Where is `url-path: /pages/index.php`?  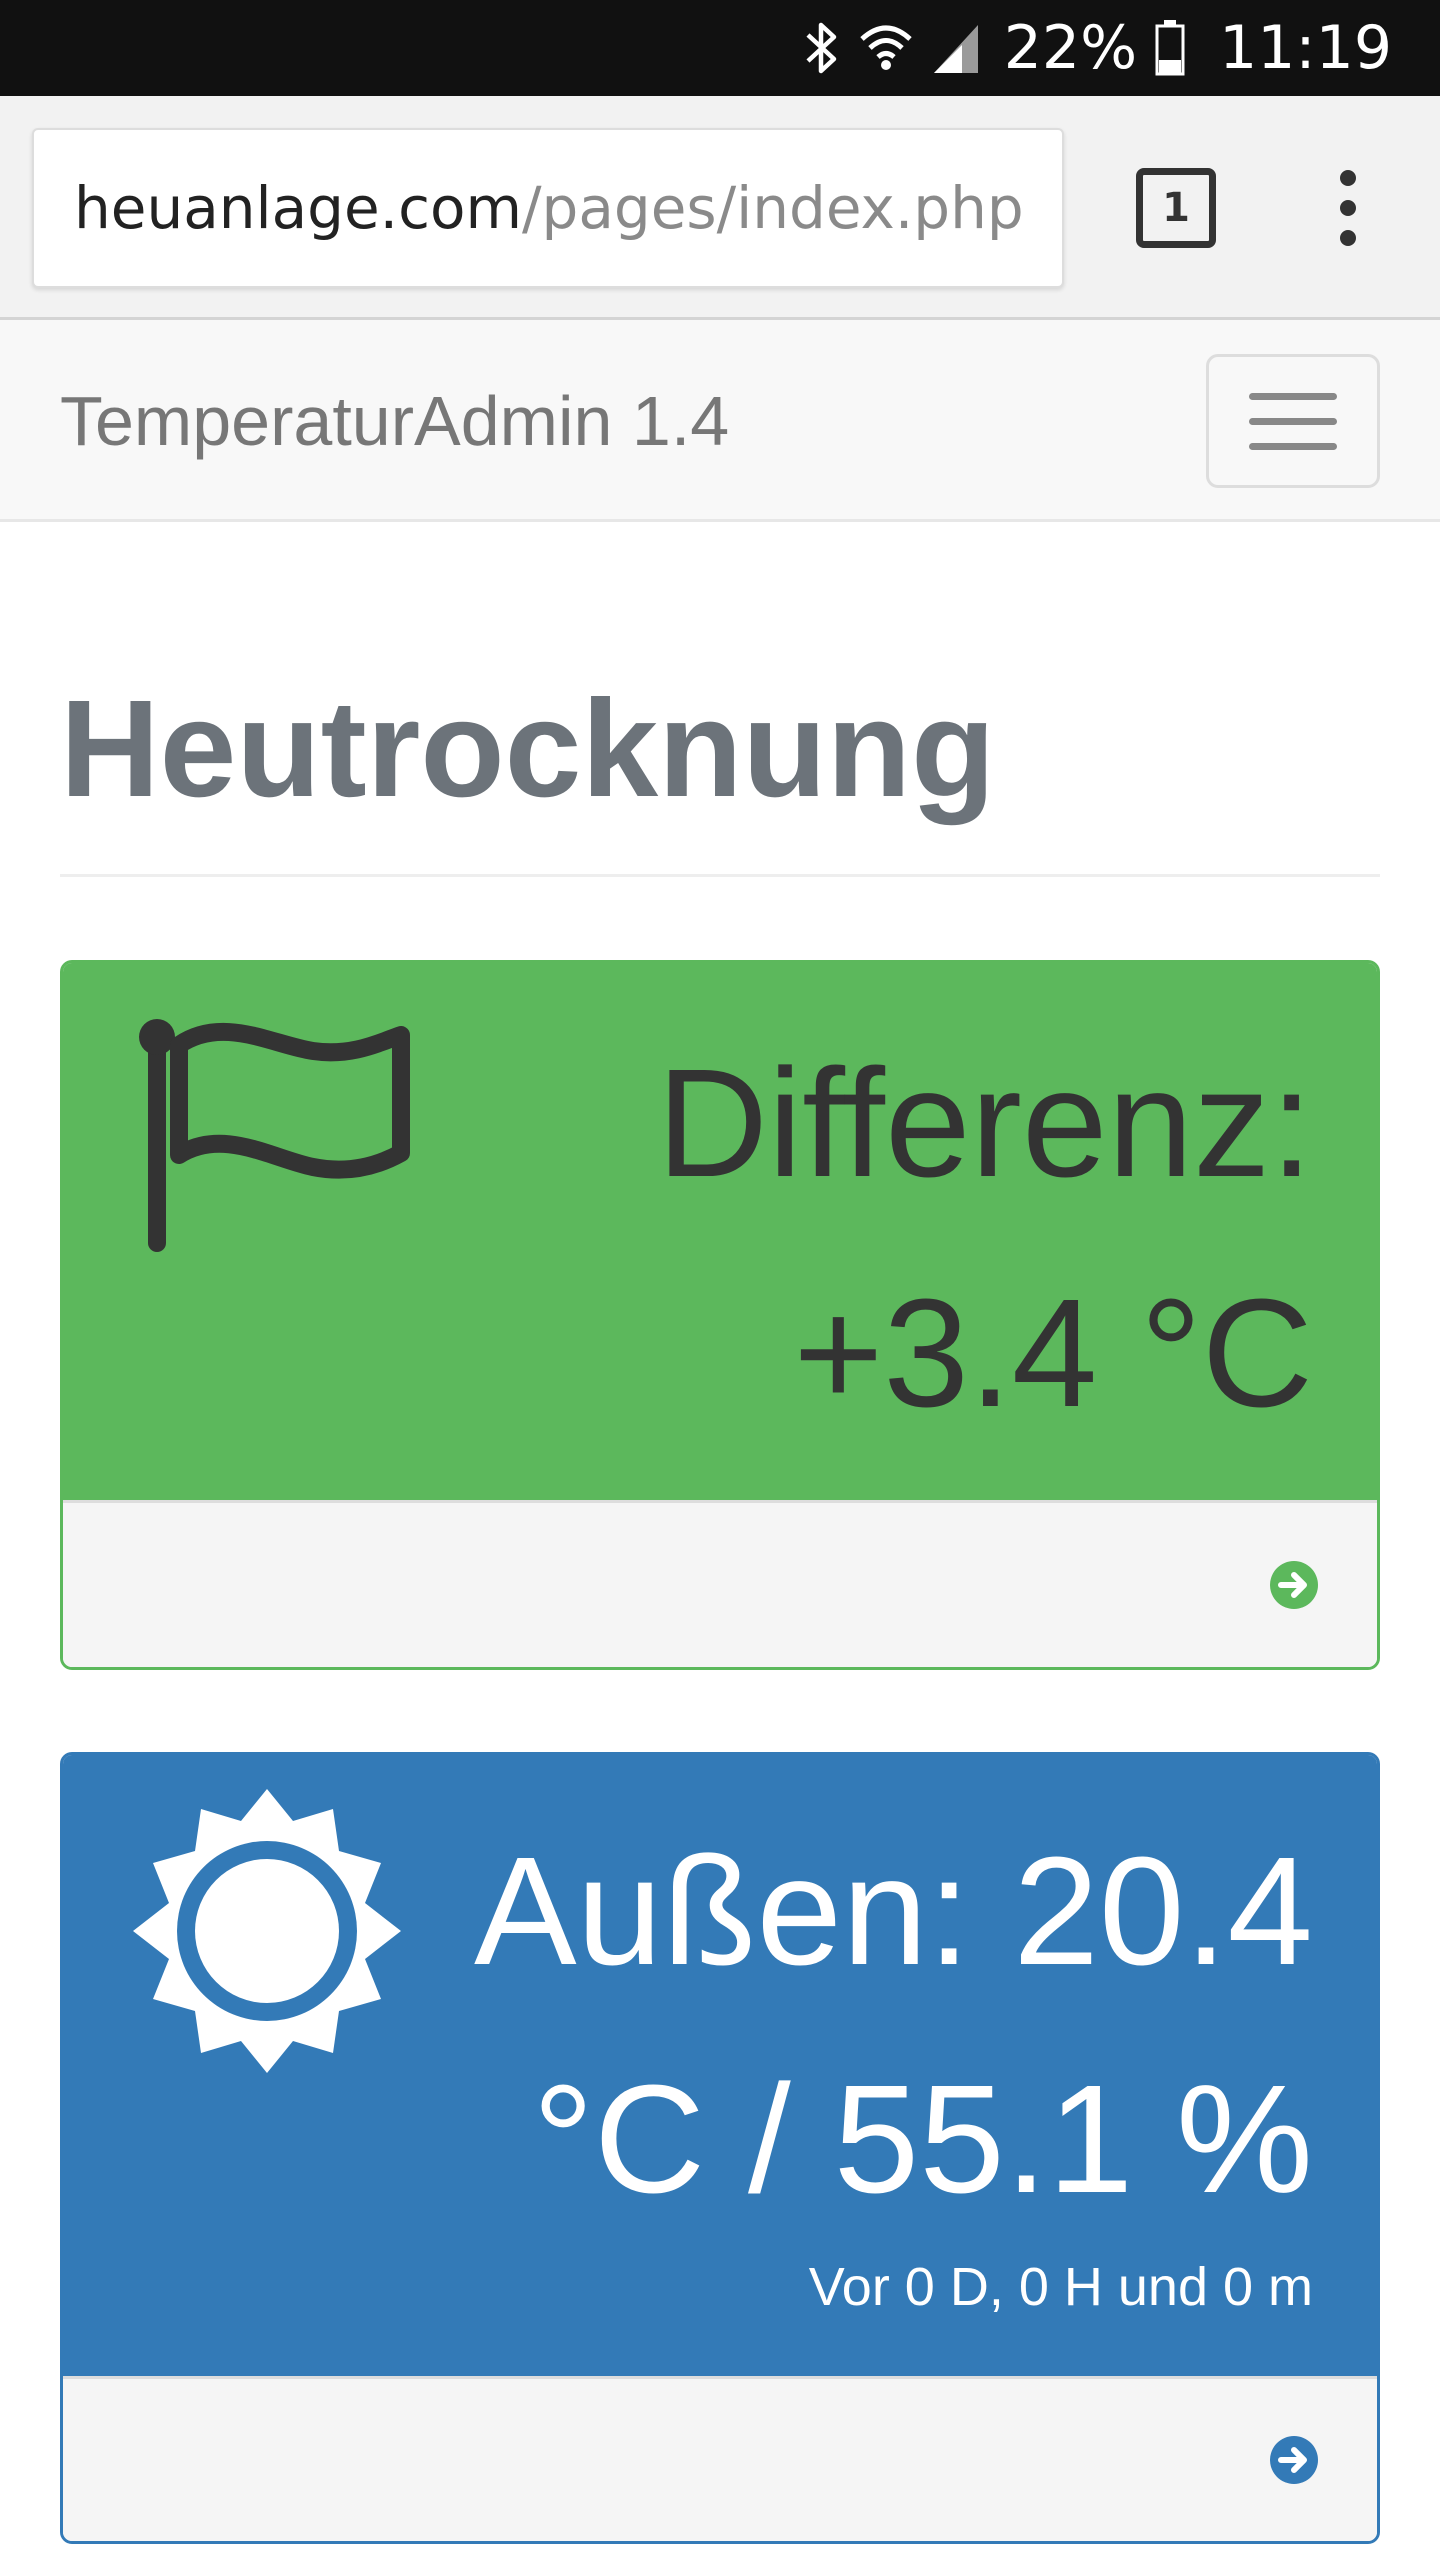 url-path: /pages/index.php is located at coordinates (772, 208).